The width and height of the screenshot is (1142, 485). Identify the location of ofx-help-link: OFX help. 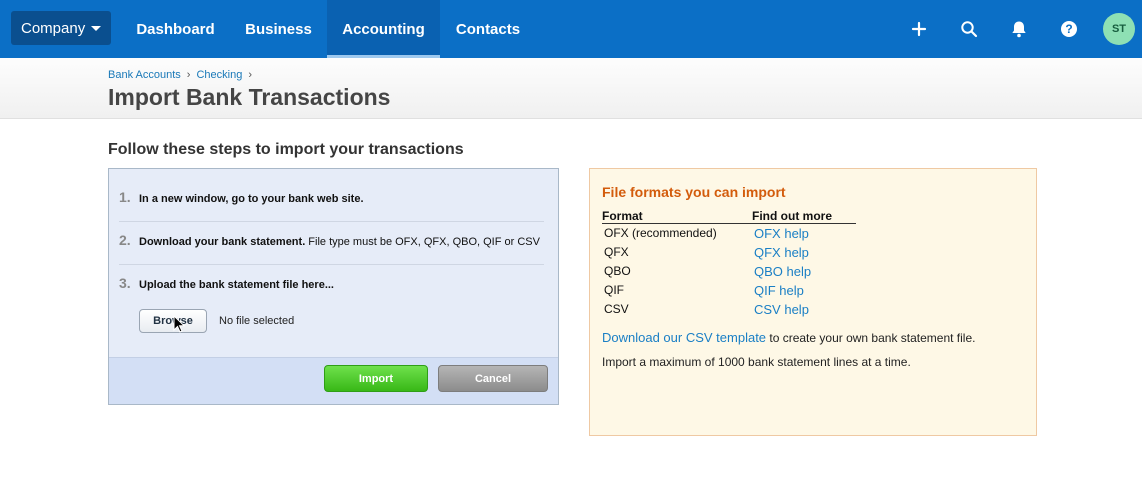
(781, 233).